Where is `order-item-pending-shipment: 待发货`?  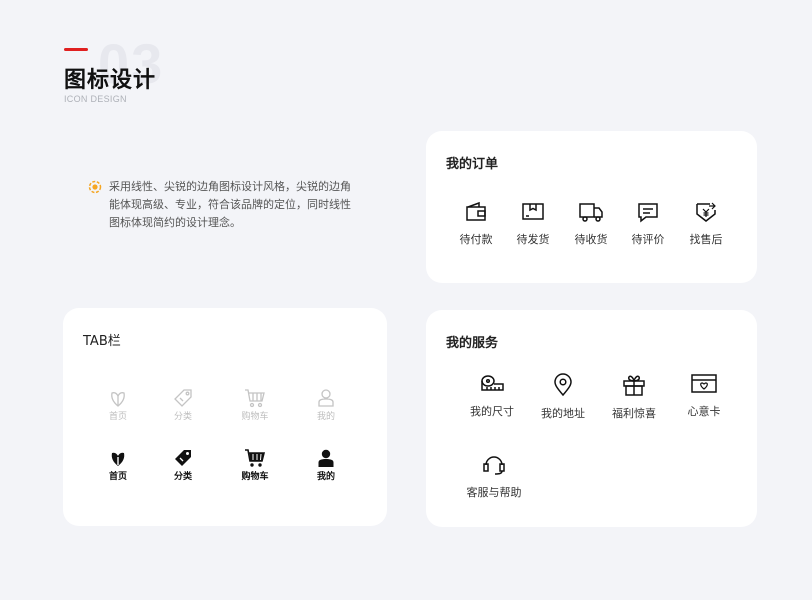
order-item-pending-shipment: 待发货 is located at coordinates (533, 224).